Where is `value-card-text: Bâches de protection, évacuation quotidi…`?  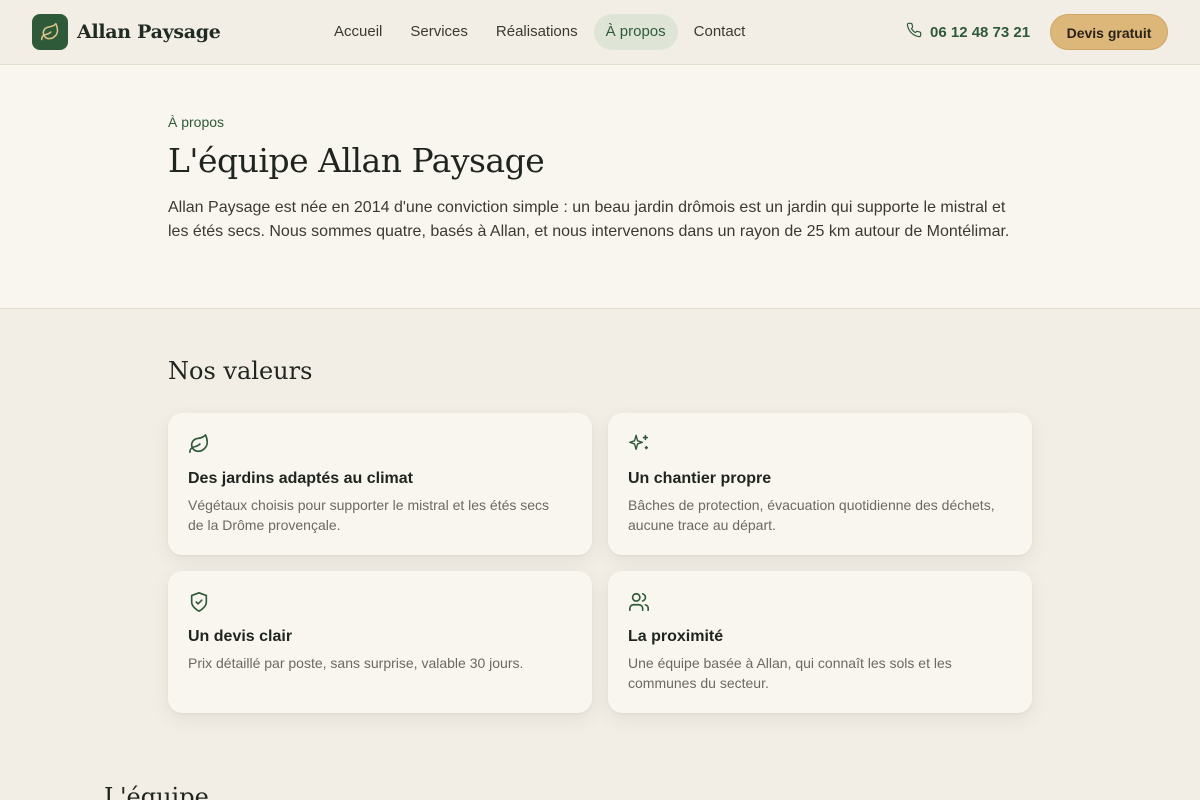
value-card-text: Bâches de protection, évacuation quotidi… is located at coordinates (811, 515).